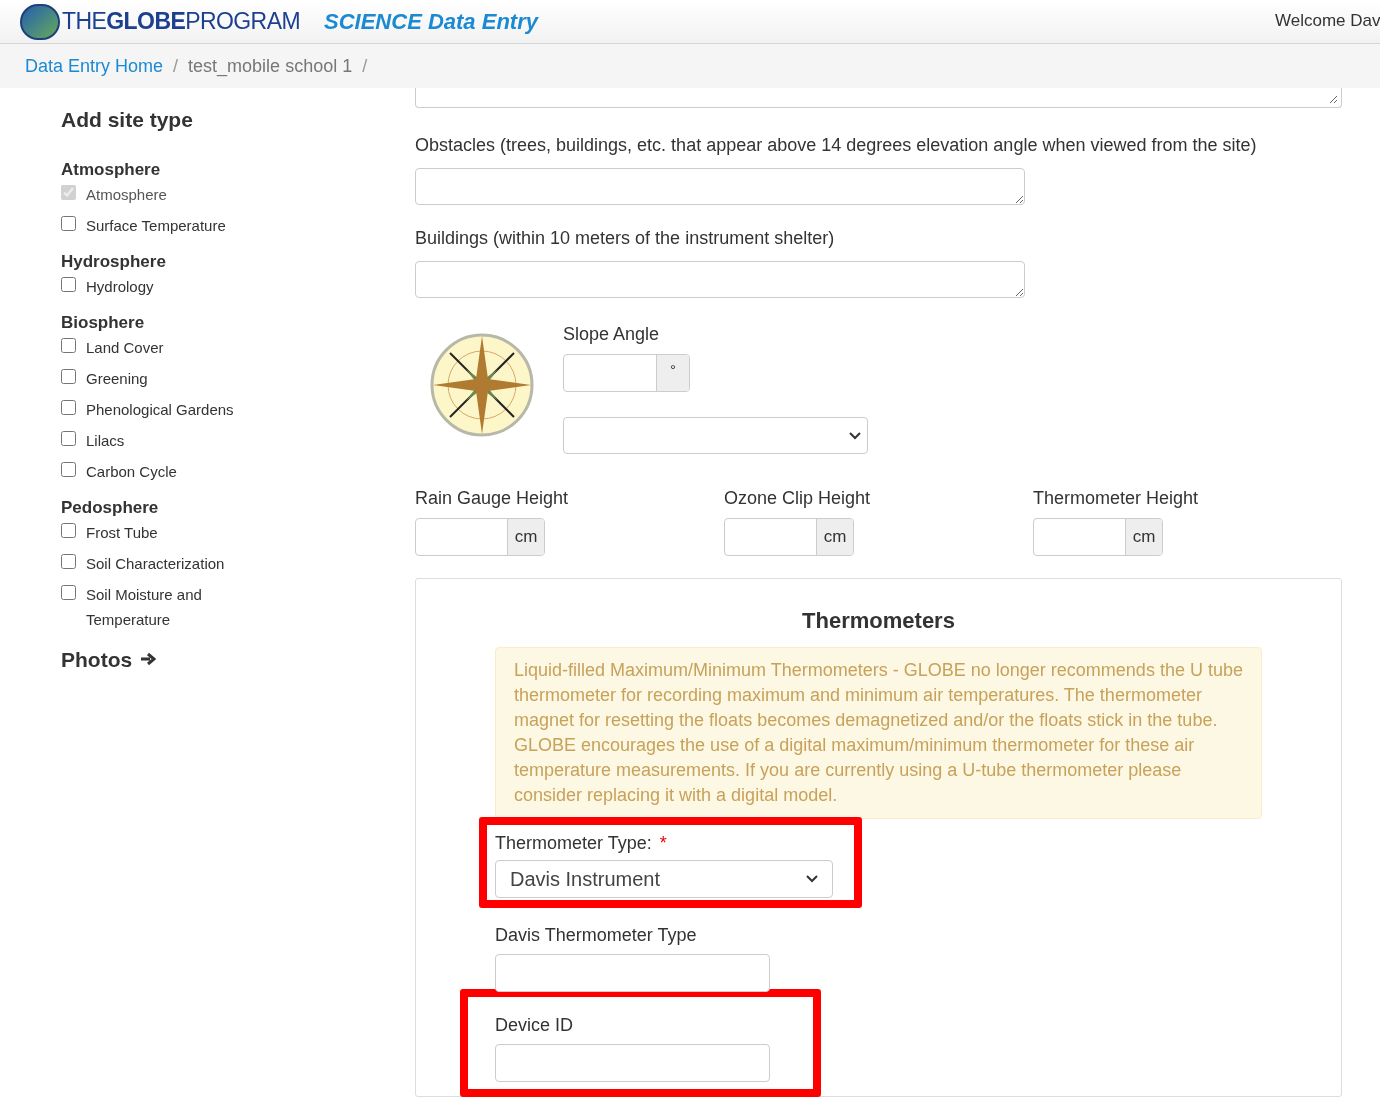 This screenshot has height=1113, width=1380. Describe the element at coordinates (1116, 498) in the screenshot. I see `field-label: Thermometer Height` at that location.